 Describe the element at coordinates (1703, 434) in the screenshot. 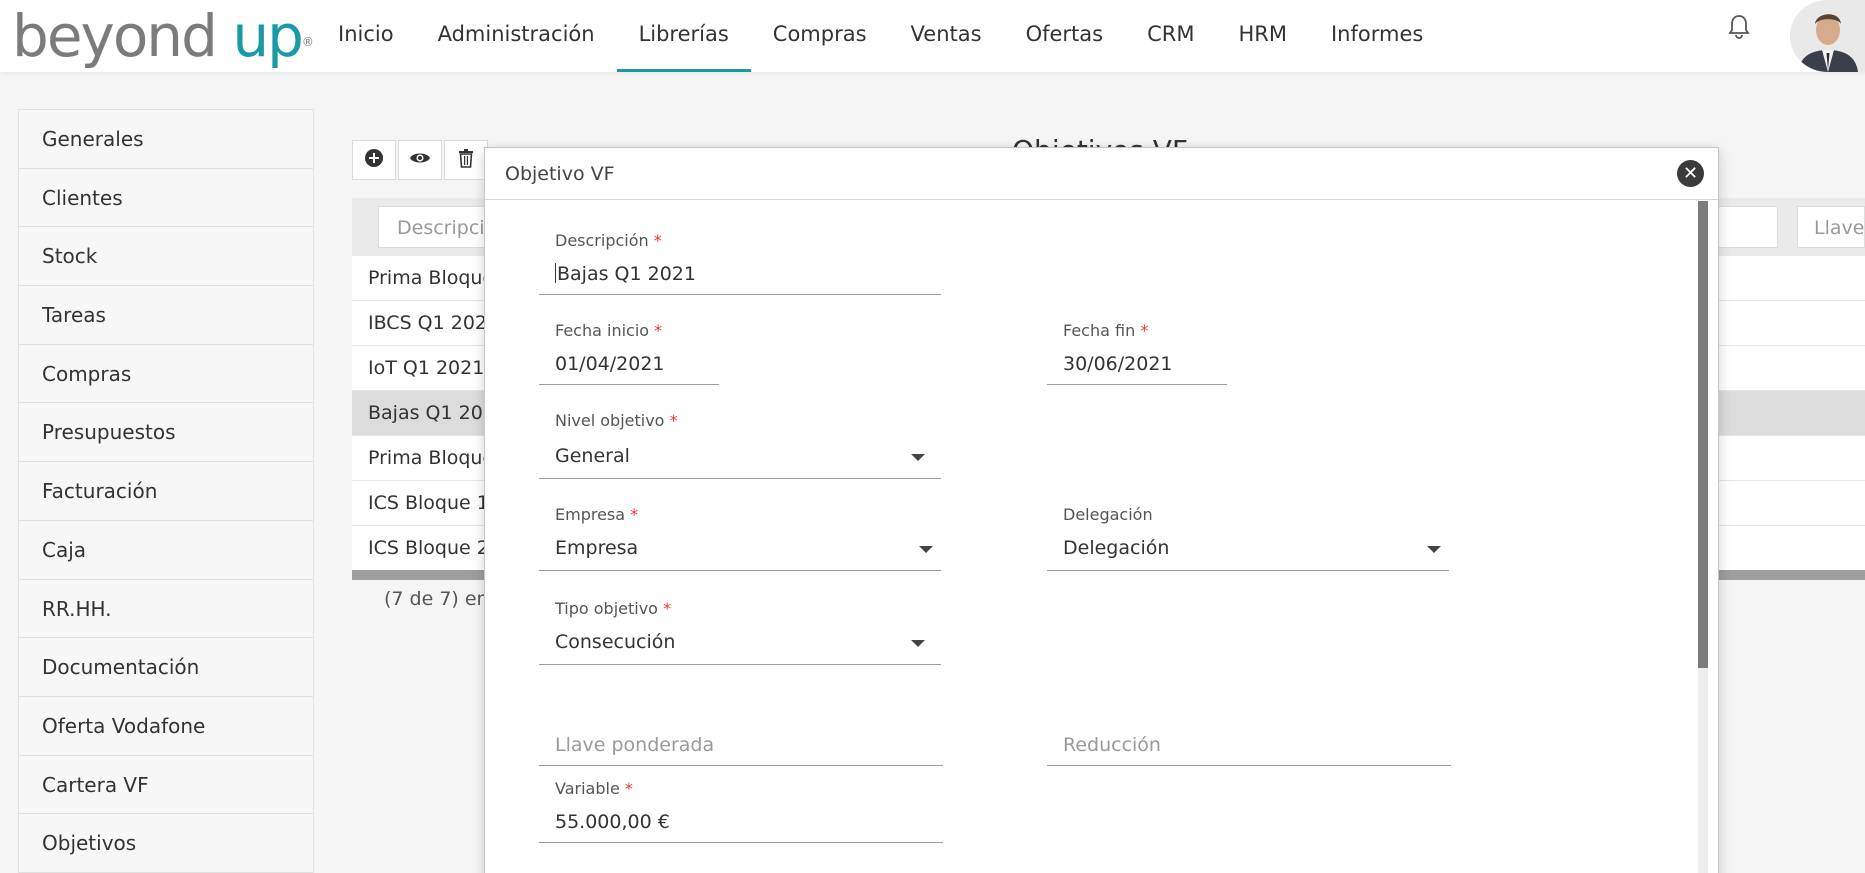

I see `dialog-scrollbar-thumb` at that location.